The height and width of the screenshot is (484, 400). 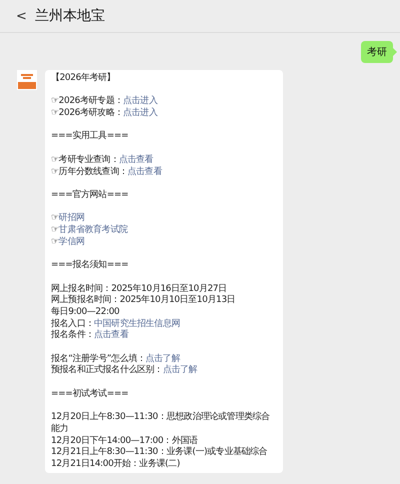 What do you see at coordinates (93, 230) in the screenshot?
I see `message-link: 甘肃省教育考试院` at bounding box center [93, 230].